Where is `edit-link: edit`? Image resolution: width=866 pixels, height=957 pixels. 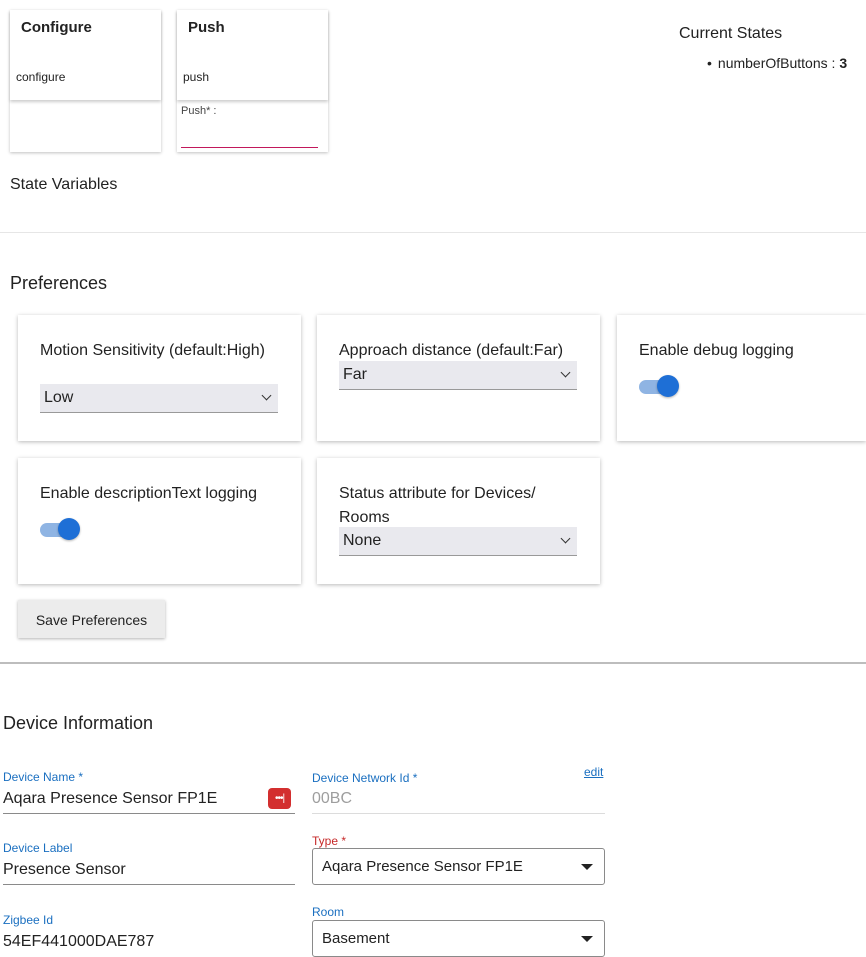
edit-link: edit is located at coordinates (593, 772).